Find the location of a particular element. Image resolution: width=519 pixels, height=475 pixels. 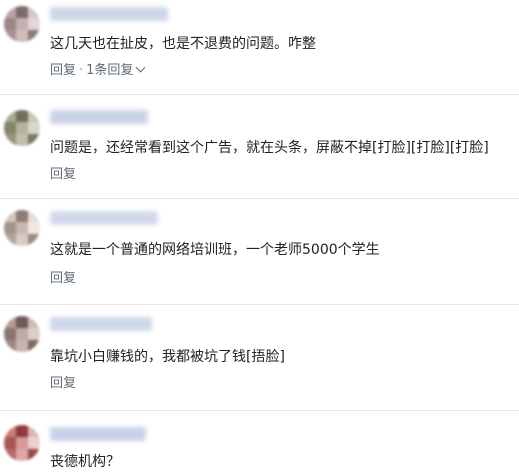

view-replies-label: 1条回复 is located at coordinates (110, 70).